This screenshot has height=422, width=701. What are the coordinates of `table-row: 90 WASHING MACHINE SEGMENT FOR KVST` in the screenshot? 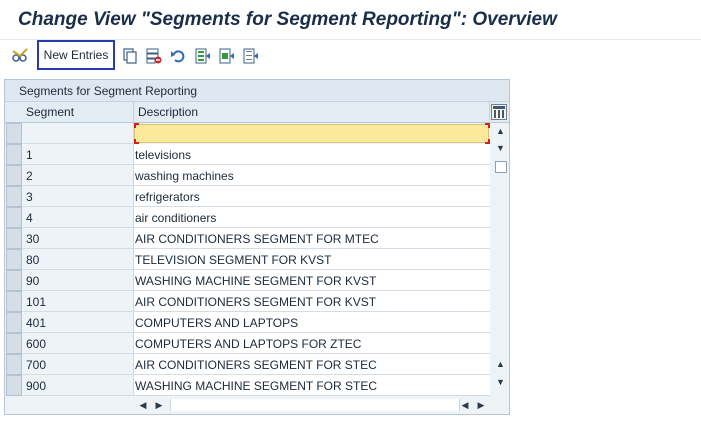 It's located at (257, 280).